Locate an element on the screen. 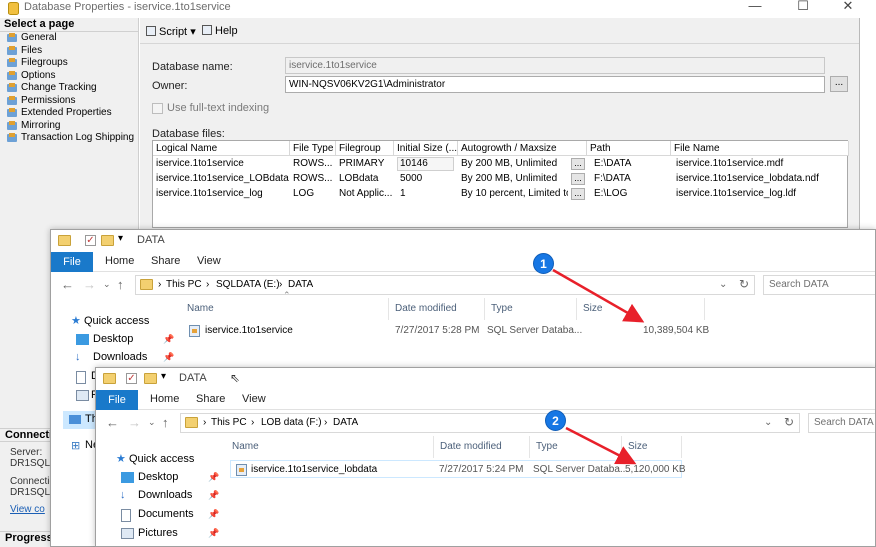 This screenshot has width=876, height=547. cell-logical-name: iservice.1to1service_log is located at coordinates (221, 194).